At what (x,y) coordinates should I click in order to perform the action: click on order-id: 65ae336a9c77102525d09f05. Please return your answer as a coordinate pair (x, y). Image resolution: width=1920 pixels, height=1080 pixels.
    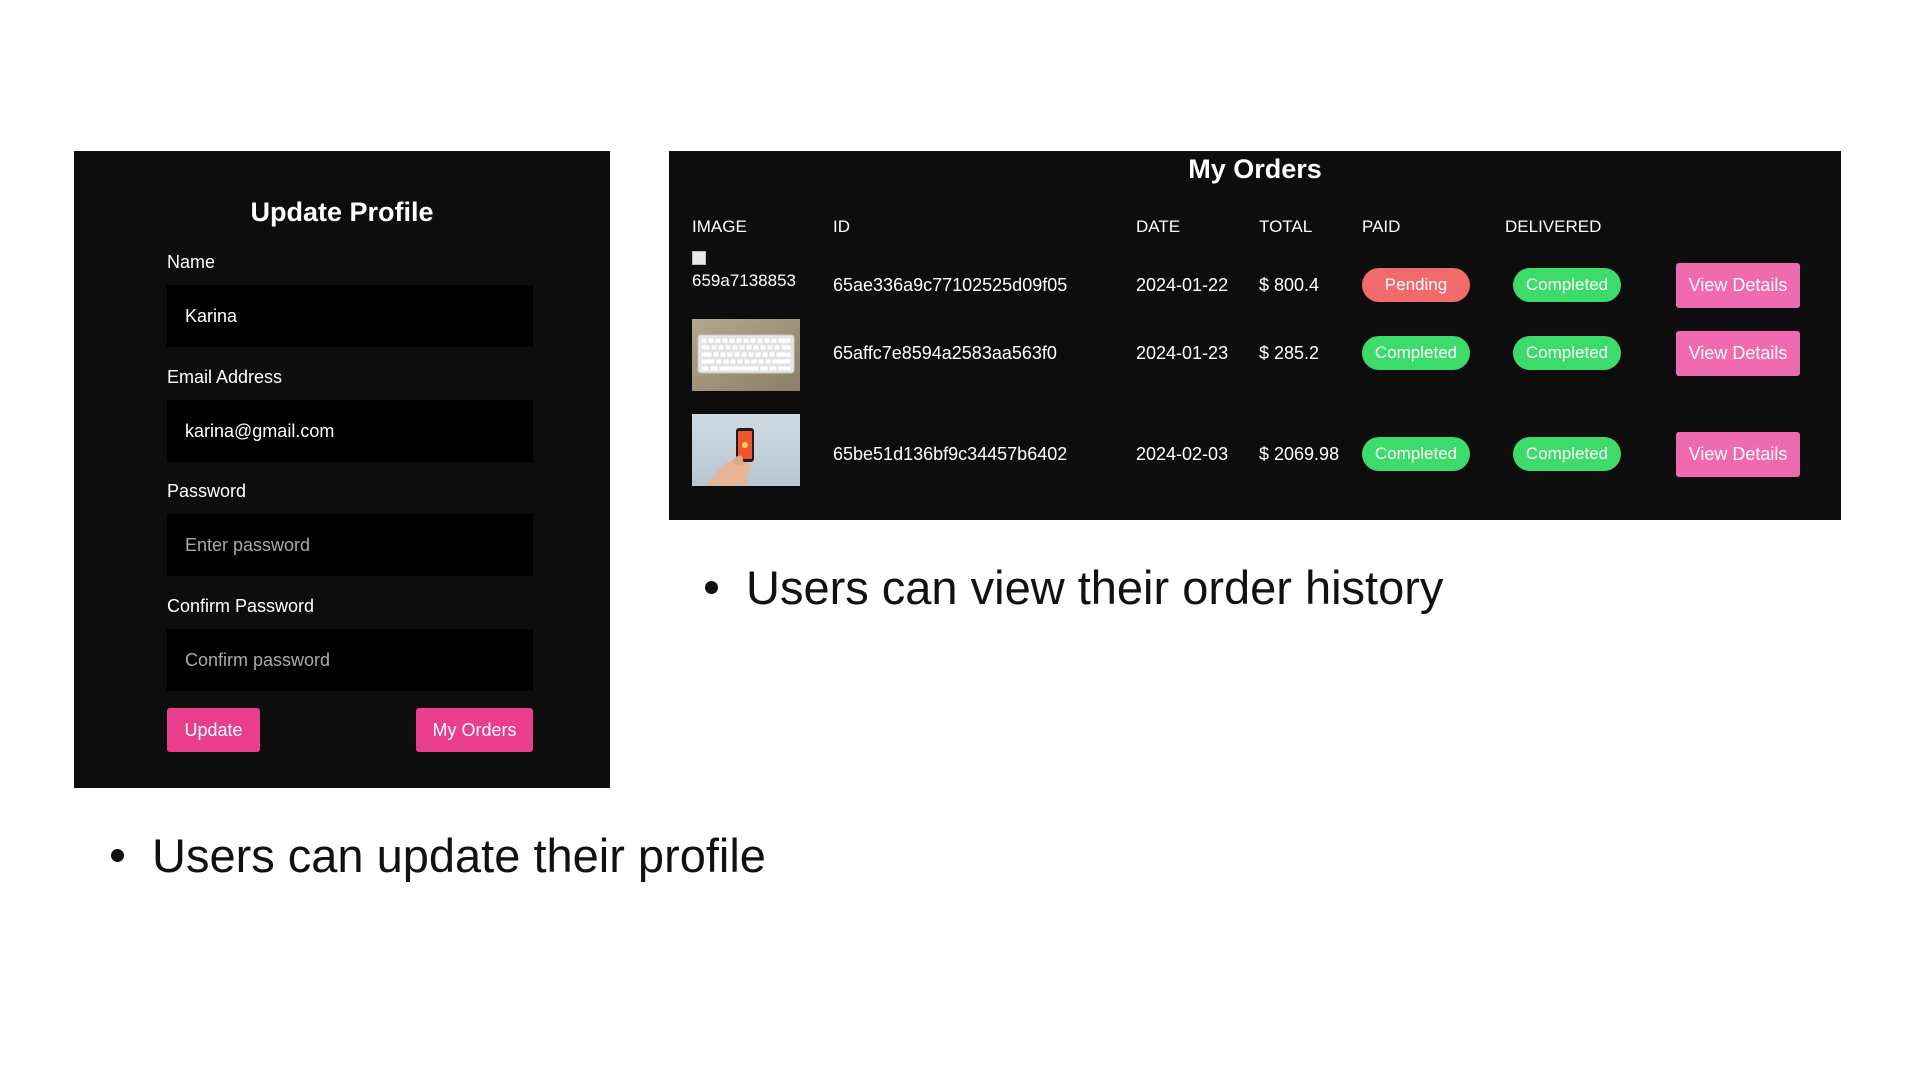
    Looking at the image, I should click on (950, 285).